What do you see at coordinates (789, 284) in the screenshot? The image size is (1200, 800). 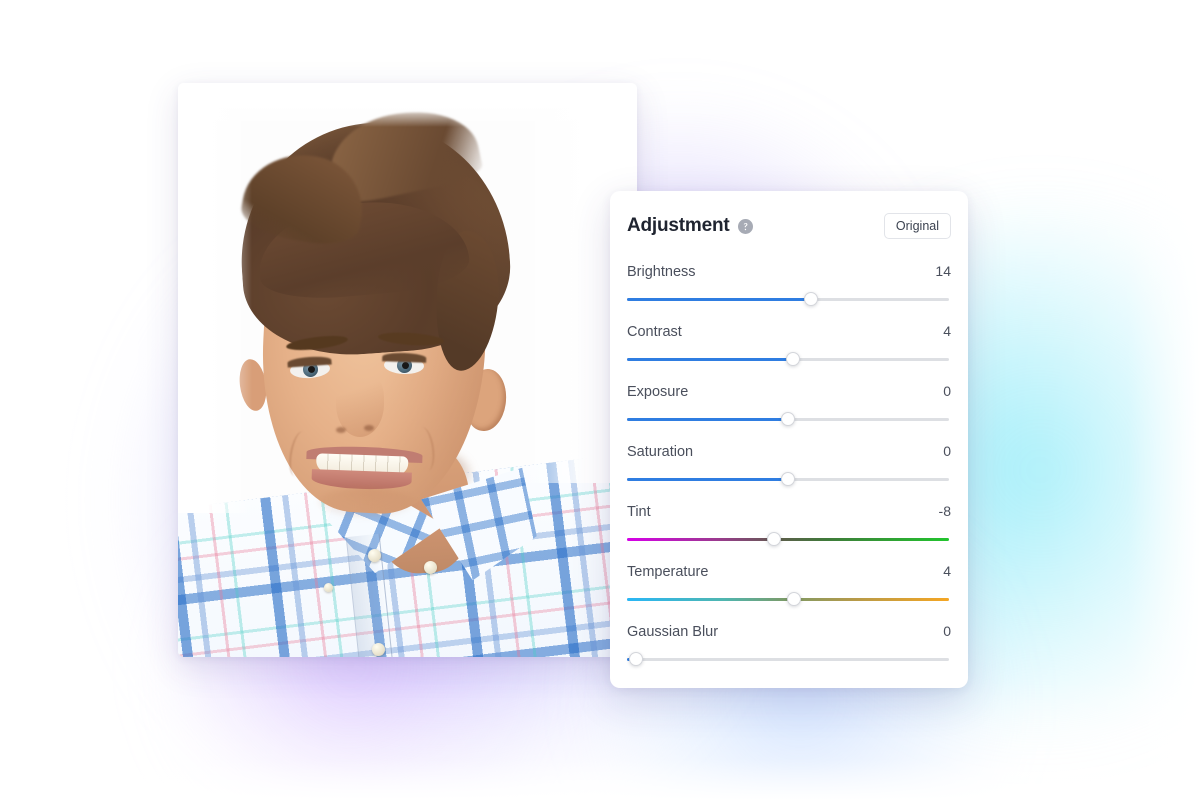 I see `slider-row: Brightness 14` at bounding box center [789, 284].